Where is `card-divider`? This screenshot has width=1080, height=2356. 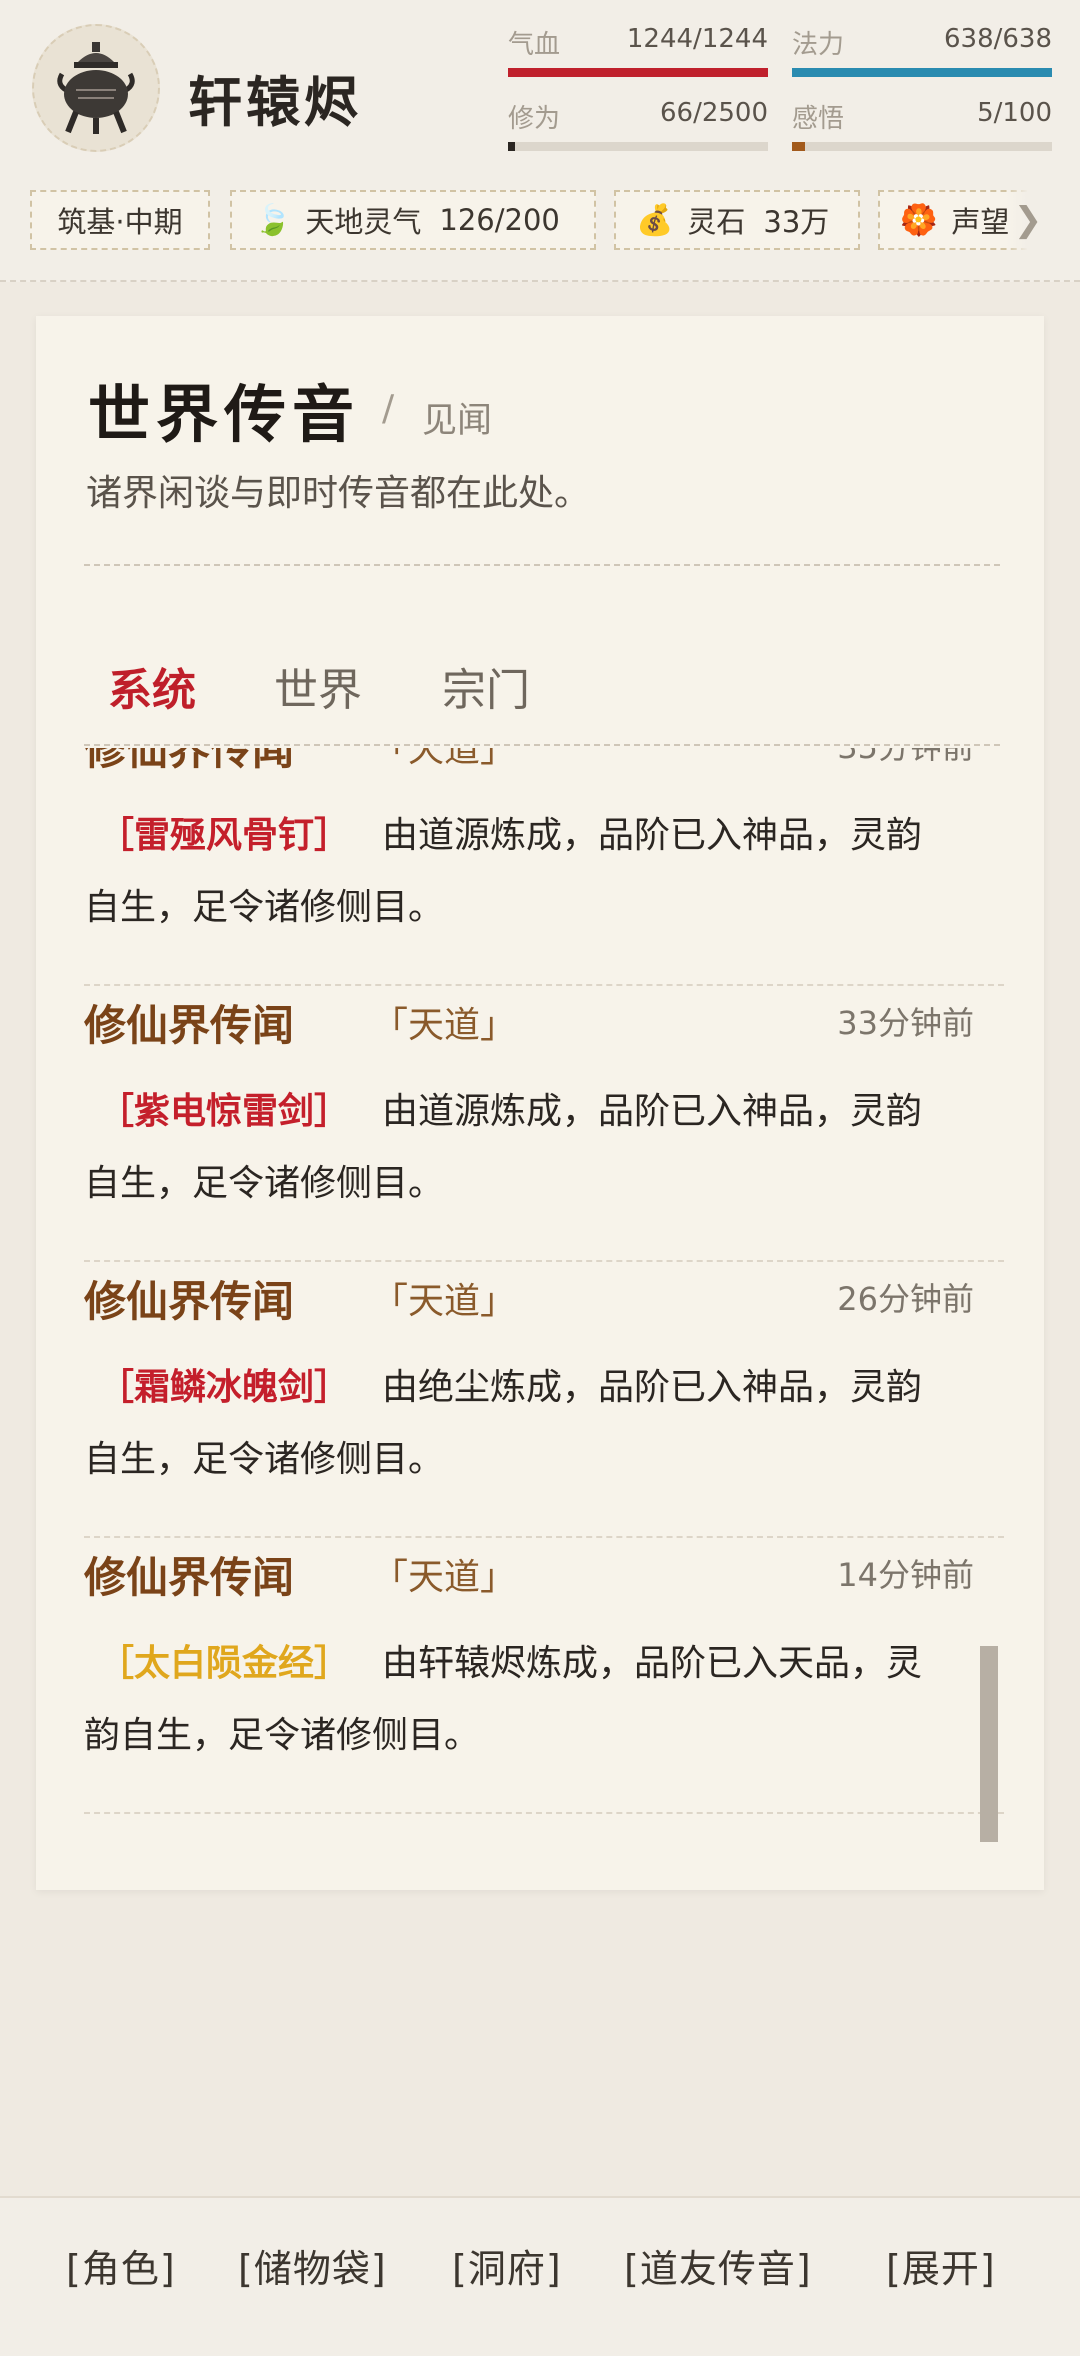 card-divider is located at coordinates (542, 565).